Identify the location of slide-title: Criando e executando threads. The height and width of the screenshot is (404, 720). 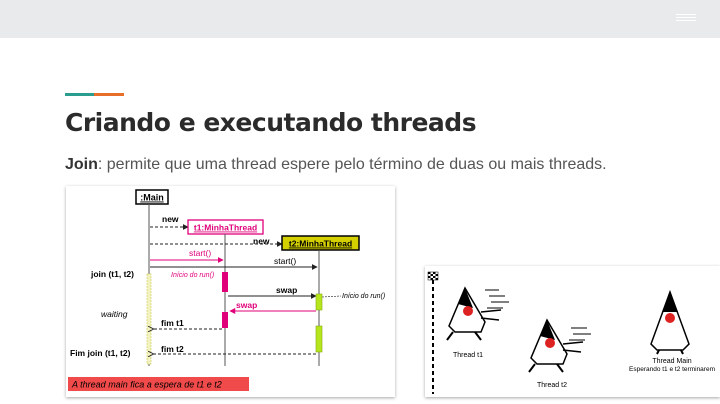
(271, 122).